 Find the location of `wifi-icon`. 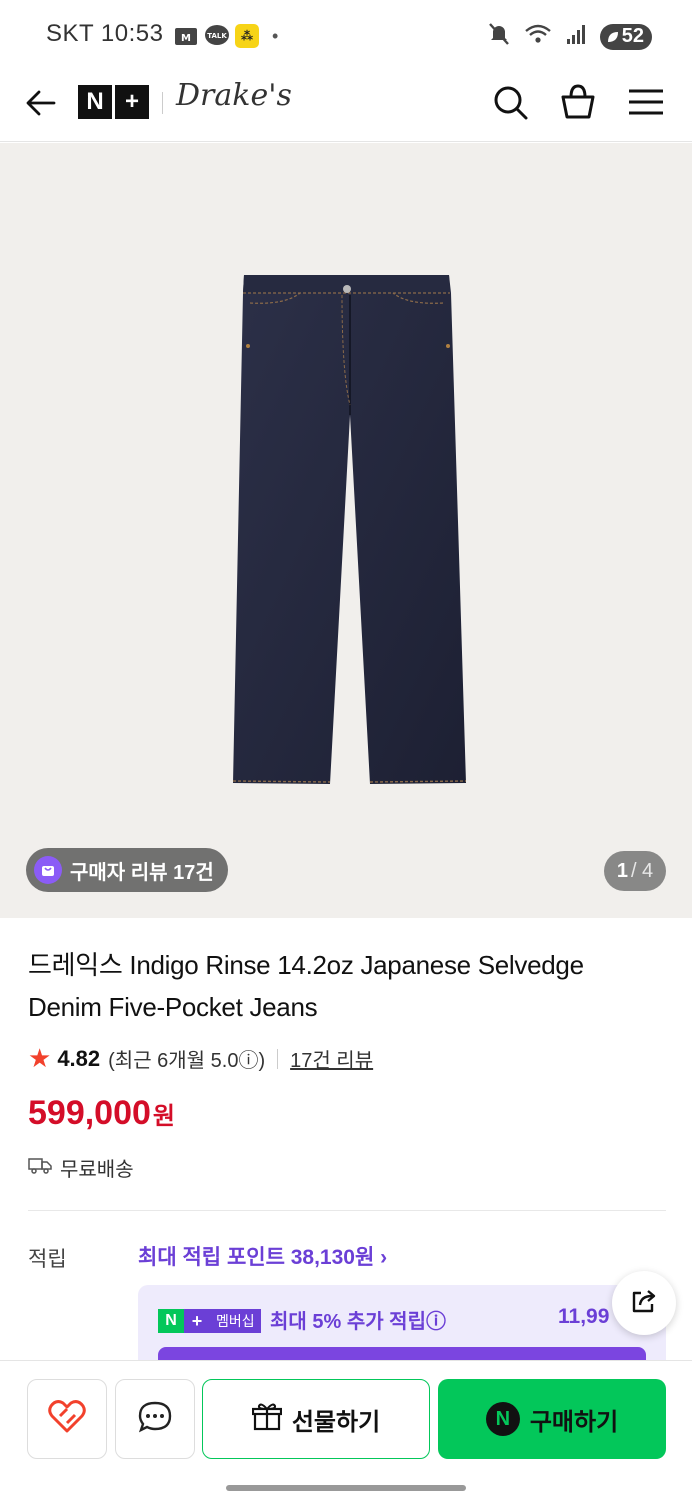

wifi-icon is located at coordinates (538, 36).